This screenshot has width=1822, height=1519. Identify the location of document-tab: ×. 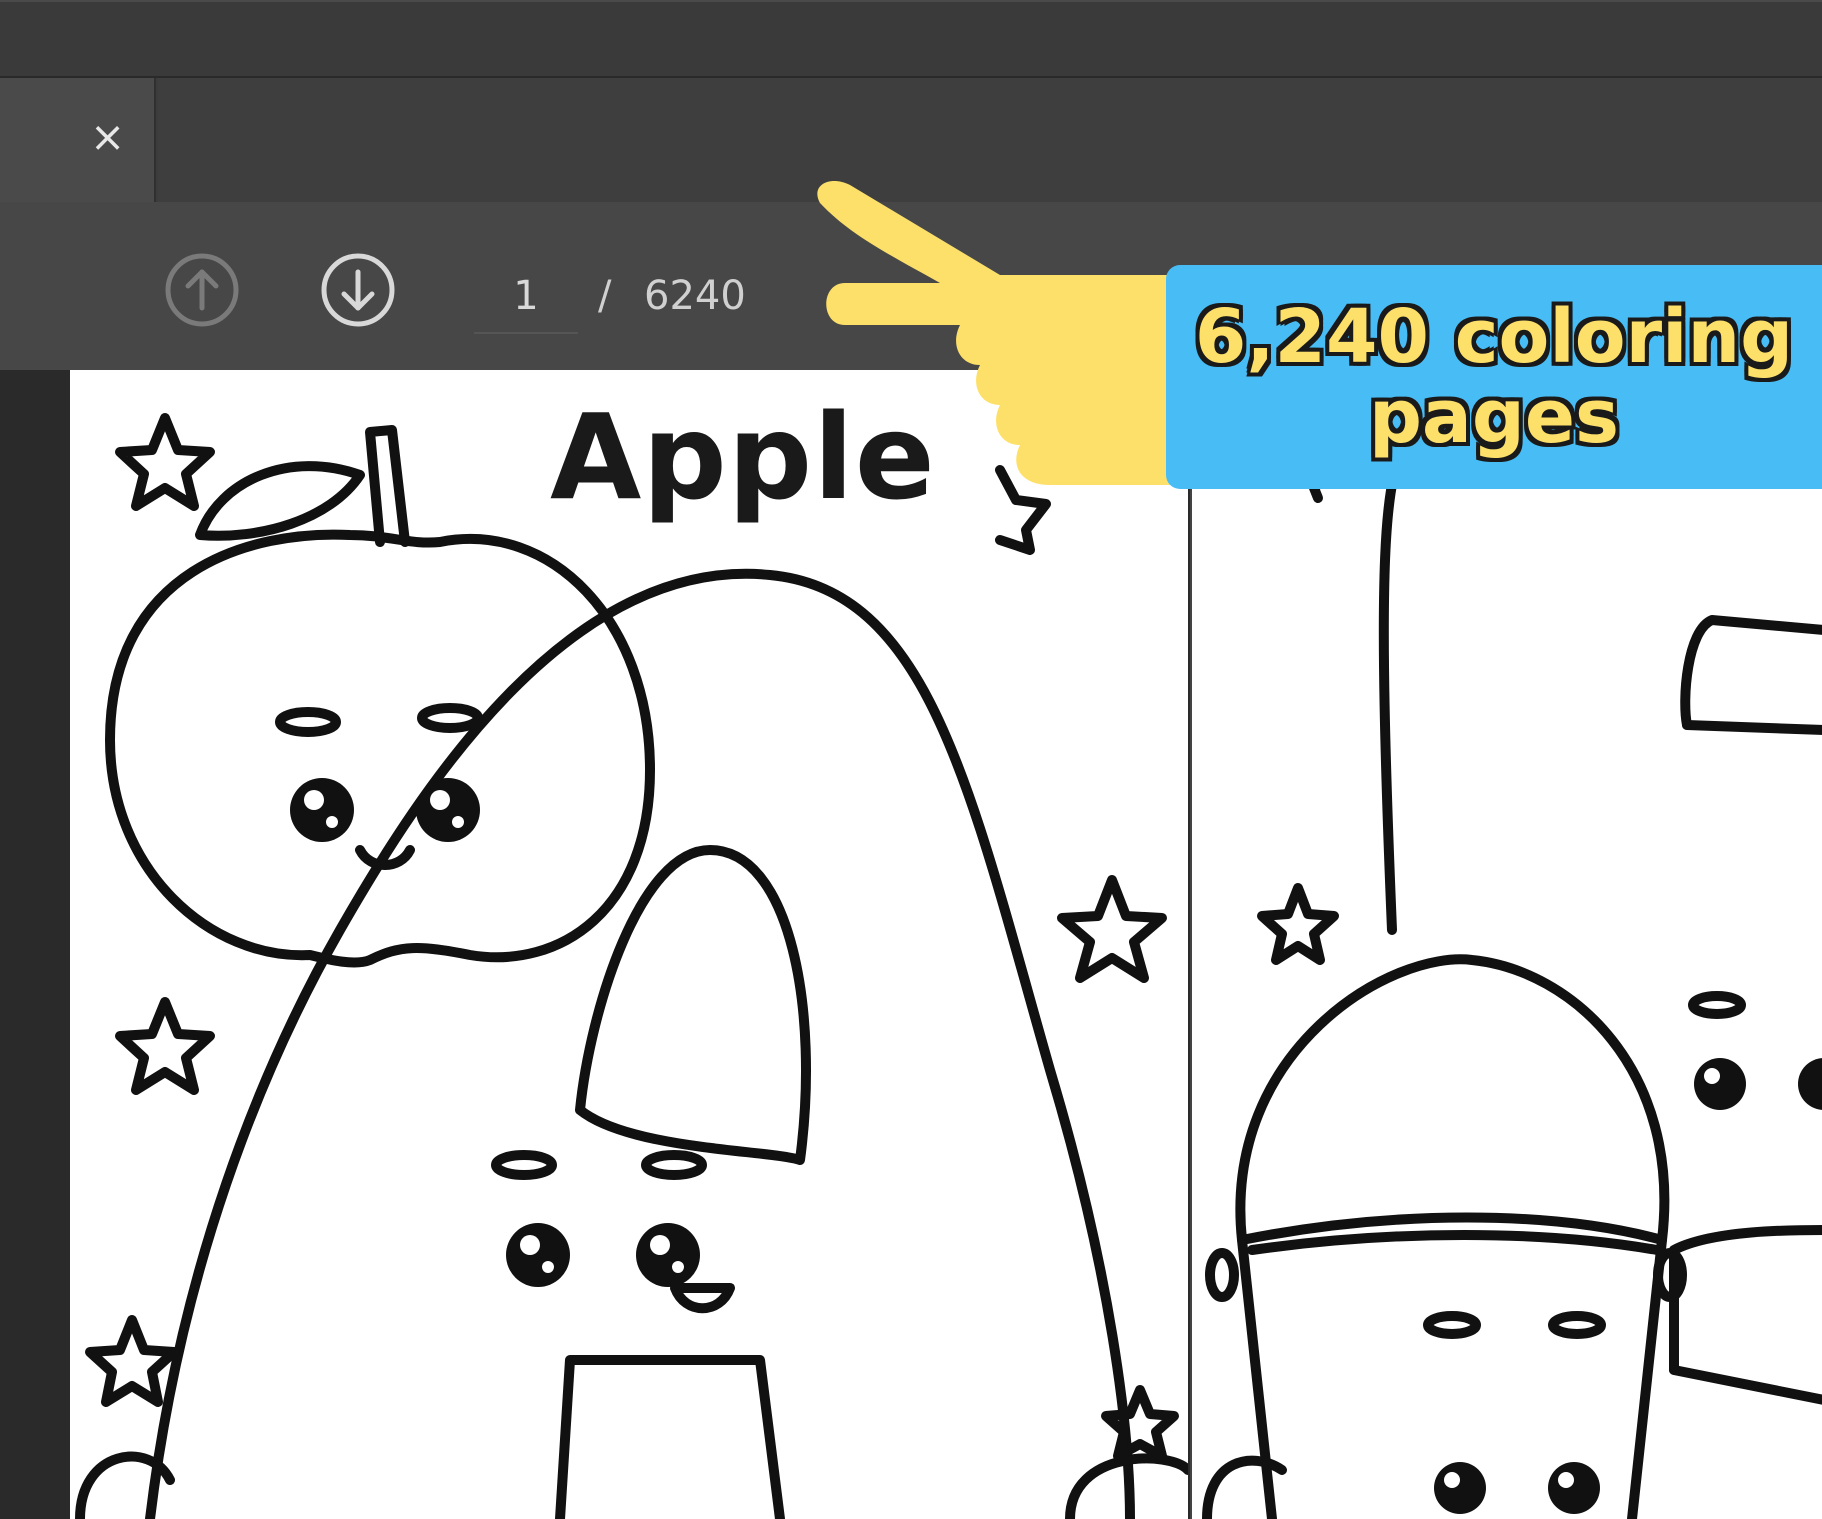
(78, 140).